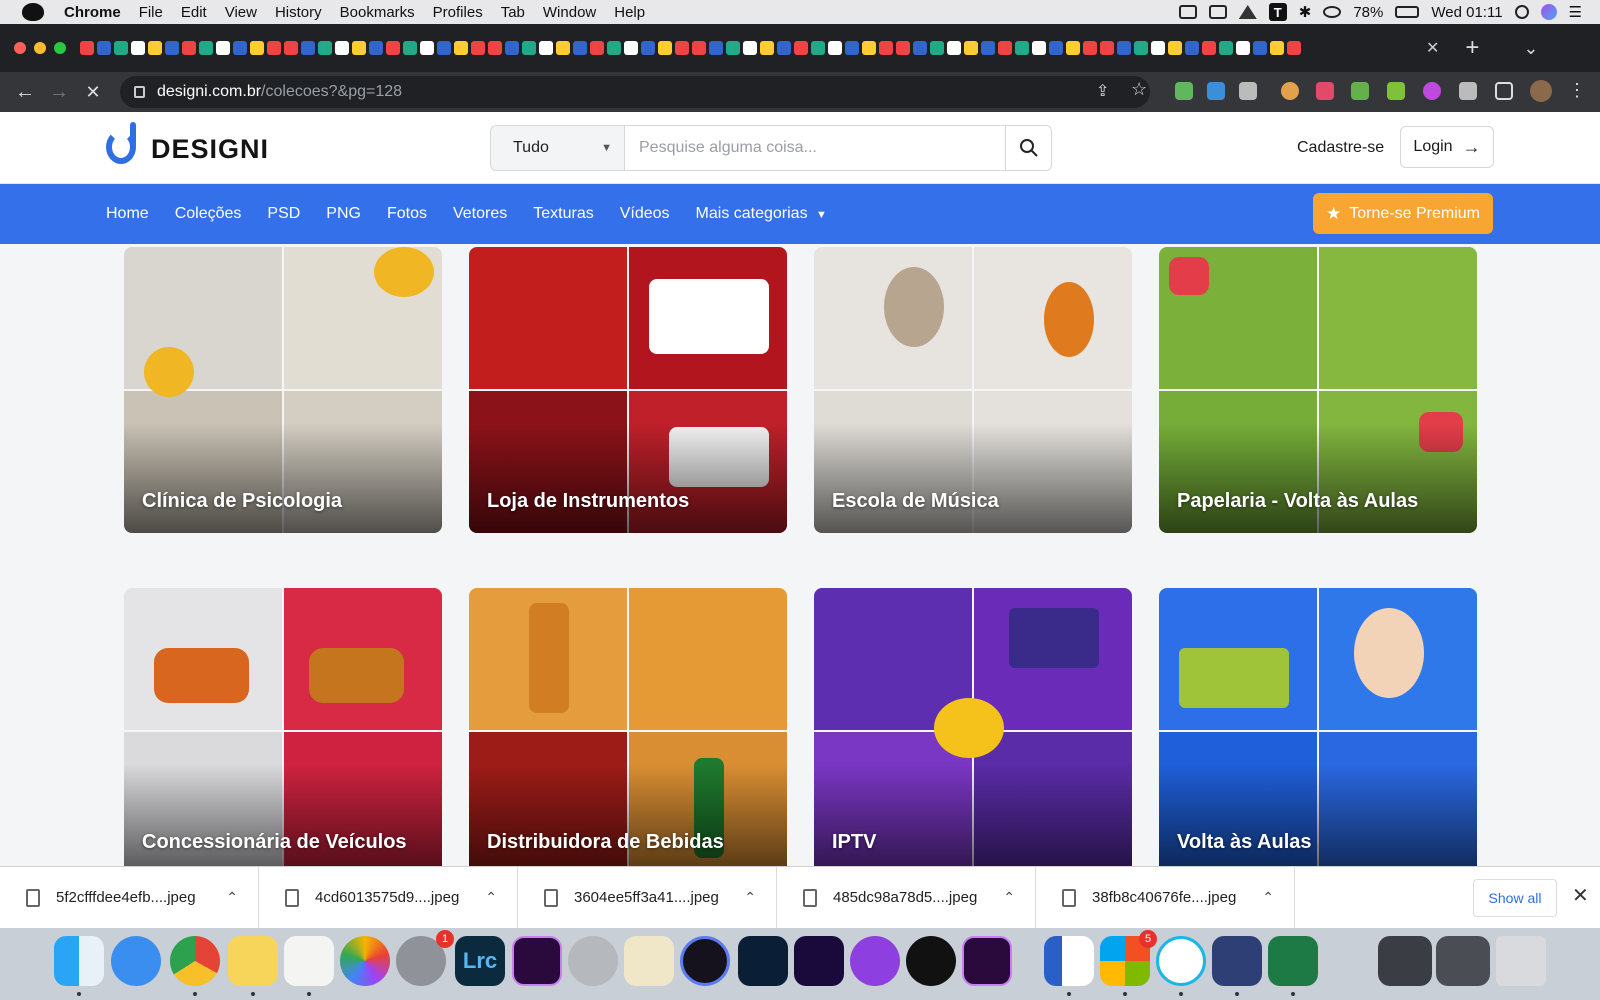 This screenshot has width=1600, height=1000. I want to click on share-icon: ⇪, so click(1102, 91).